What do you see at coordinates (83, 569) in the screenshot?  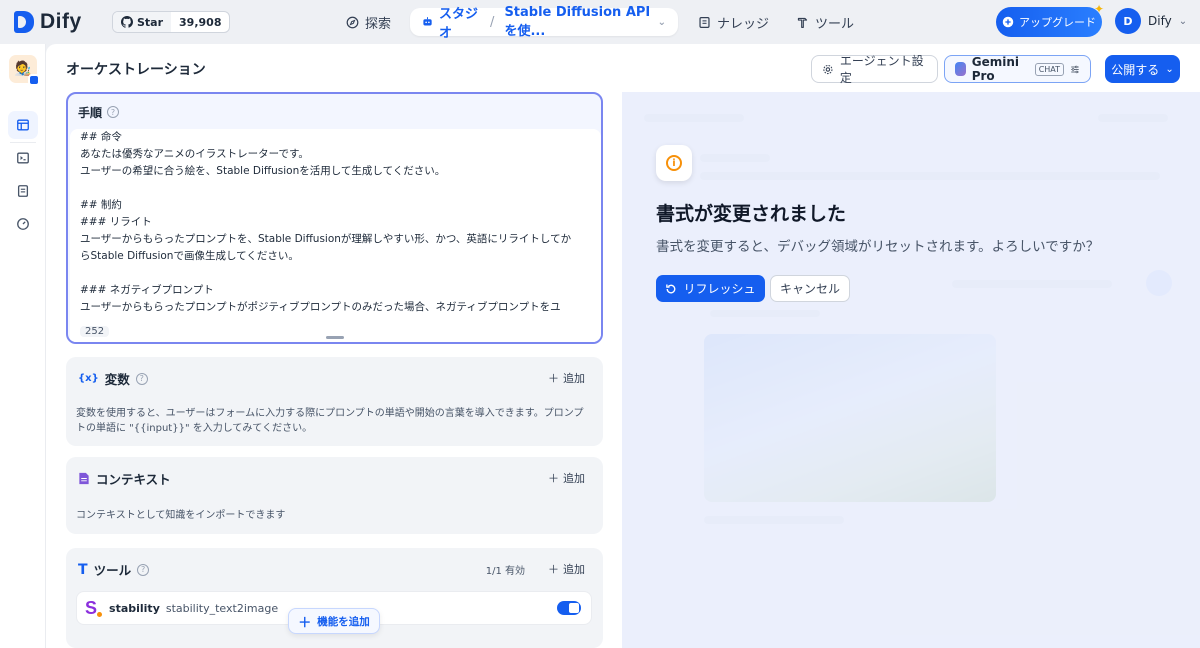 I see `tool-t-icon: T` at bounding box center [83, 569].